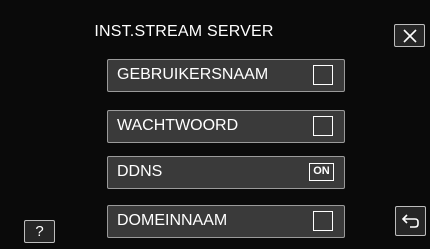  Describe the element at coordinates (321, 172) in the screenshot. I see `ddns-on-toggle: ON` at that location.